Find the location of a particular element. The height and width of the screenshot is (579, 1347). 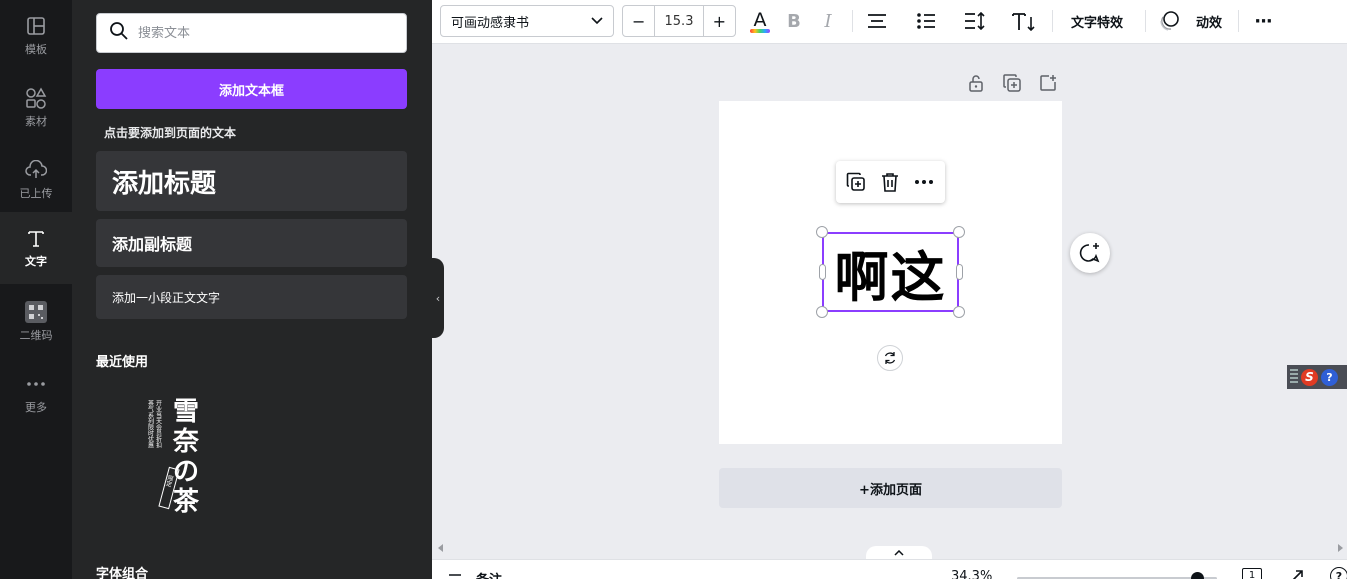

italic-button: I is located at coordinates (828, 21).